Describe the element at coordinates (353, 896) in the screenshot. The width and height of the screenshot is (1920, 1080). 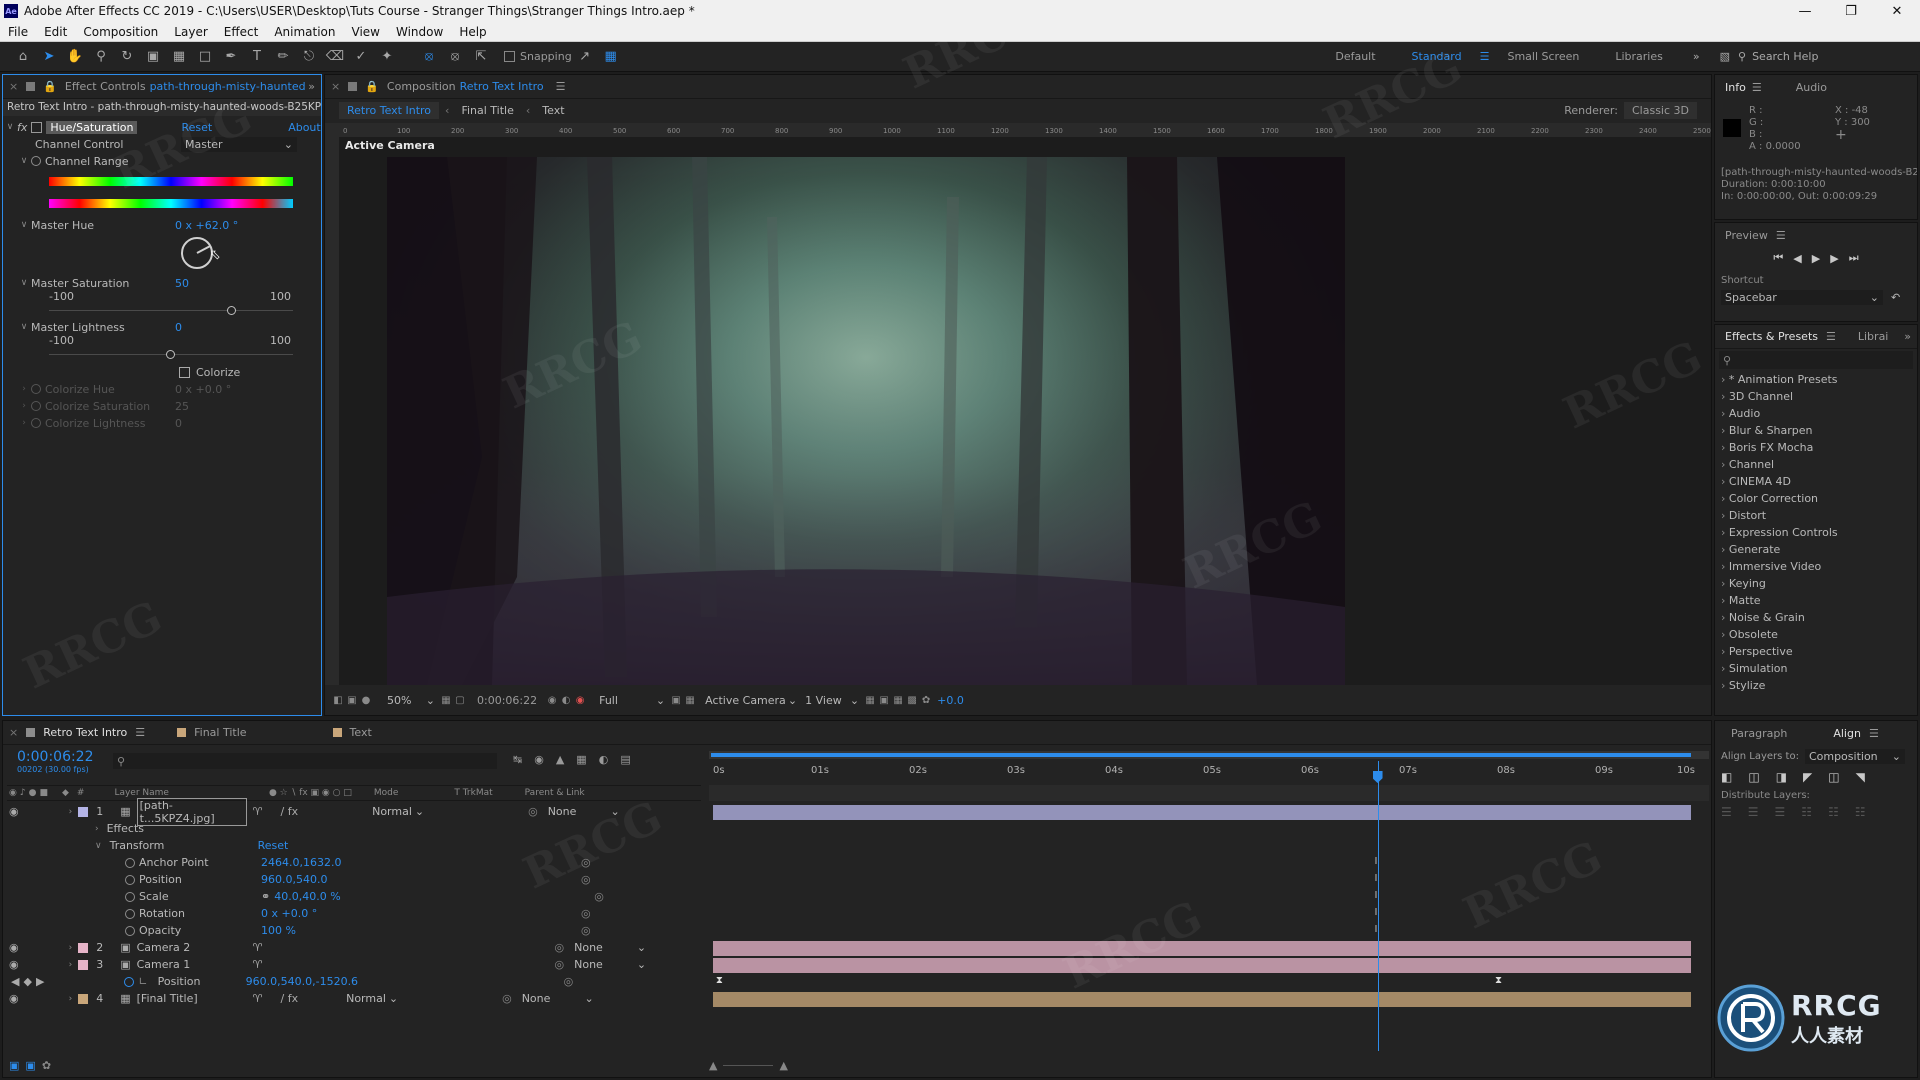
I see `property-row: Scale ⚭ 40.0,40.0 % ◎` at that location.